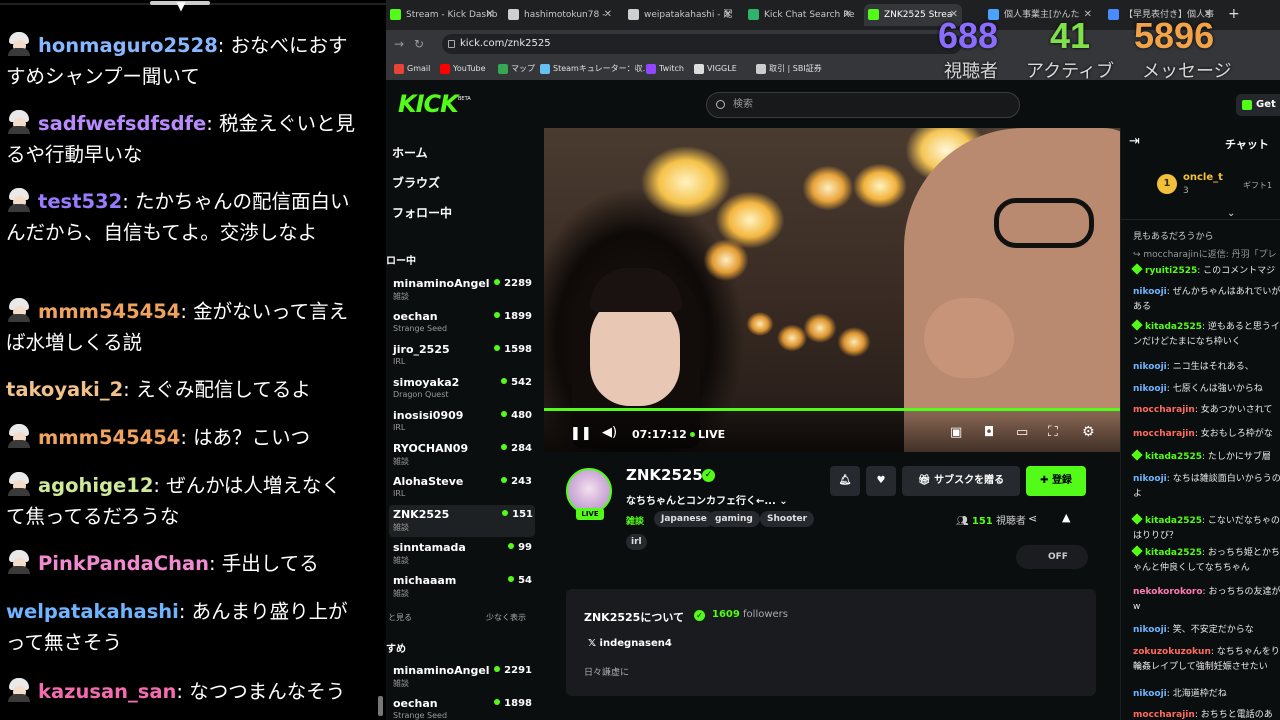 The image size is (1280, 720). I want to click on x-link: 𝕏 indegnasen4, so click(630, 643).